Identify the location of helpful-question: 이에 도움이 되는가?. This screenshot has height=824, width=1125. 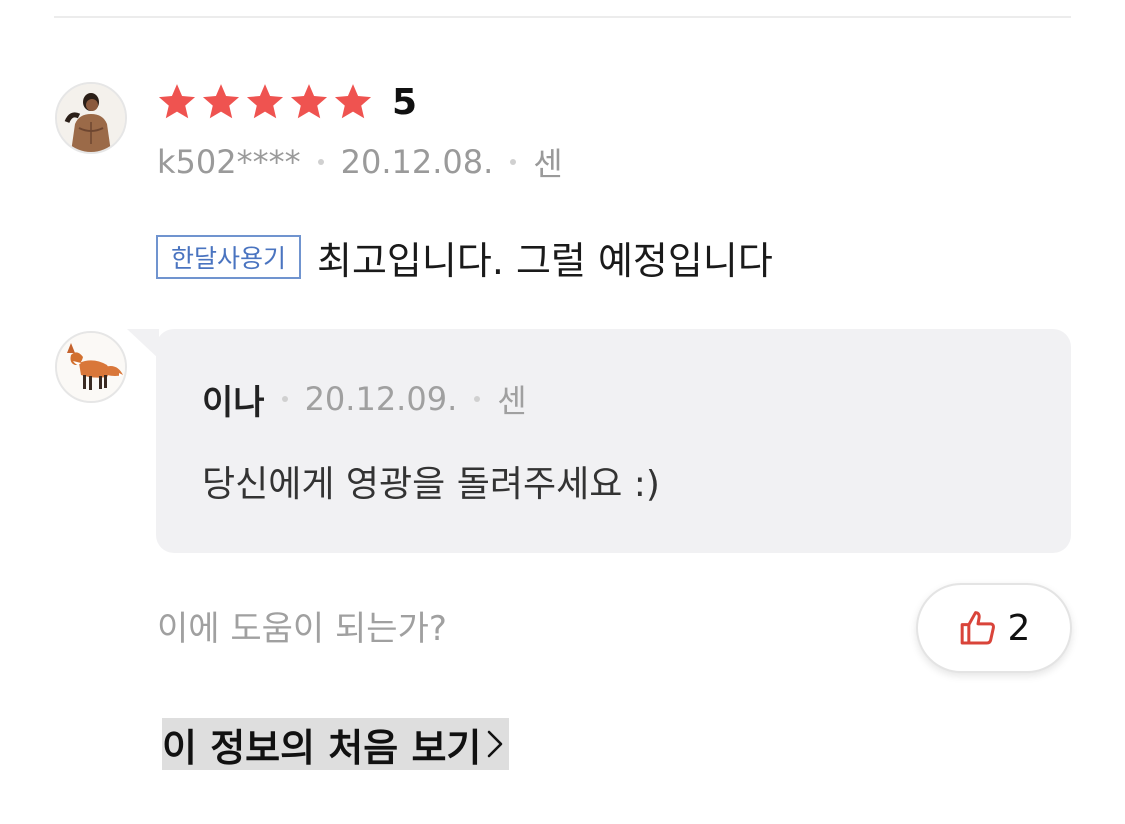
(302, 629).